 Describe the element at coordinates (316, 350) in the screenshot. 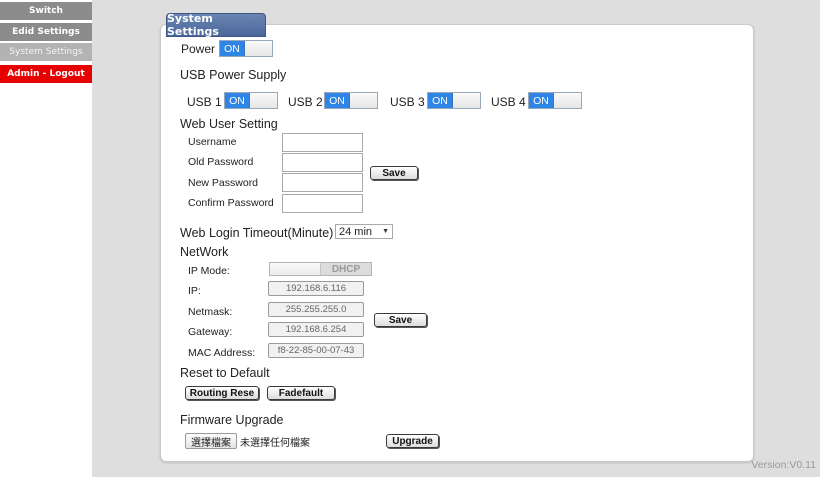

I see `mac-address-field: f8-22-85-00-07-43` at that location.